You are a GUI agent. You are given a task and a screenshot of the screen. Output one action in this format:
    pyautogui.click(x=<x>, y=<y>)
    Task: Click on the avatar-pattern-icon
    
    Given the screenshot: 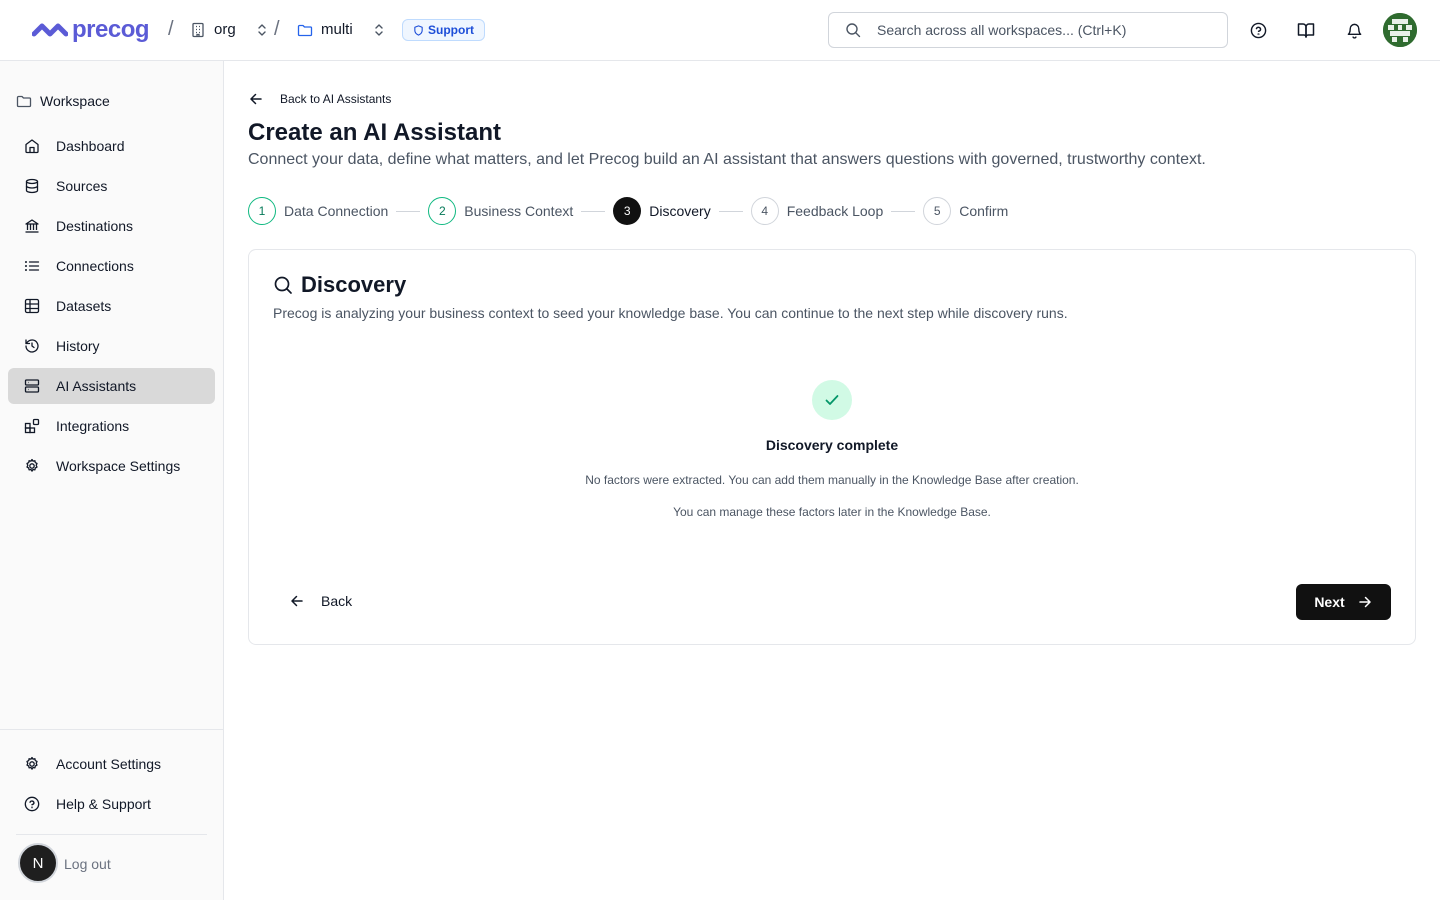 What is the action you would take?
    pyautogui.click(x=1400, y=30)
    